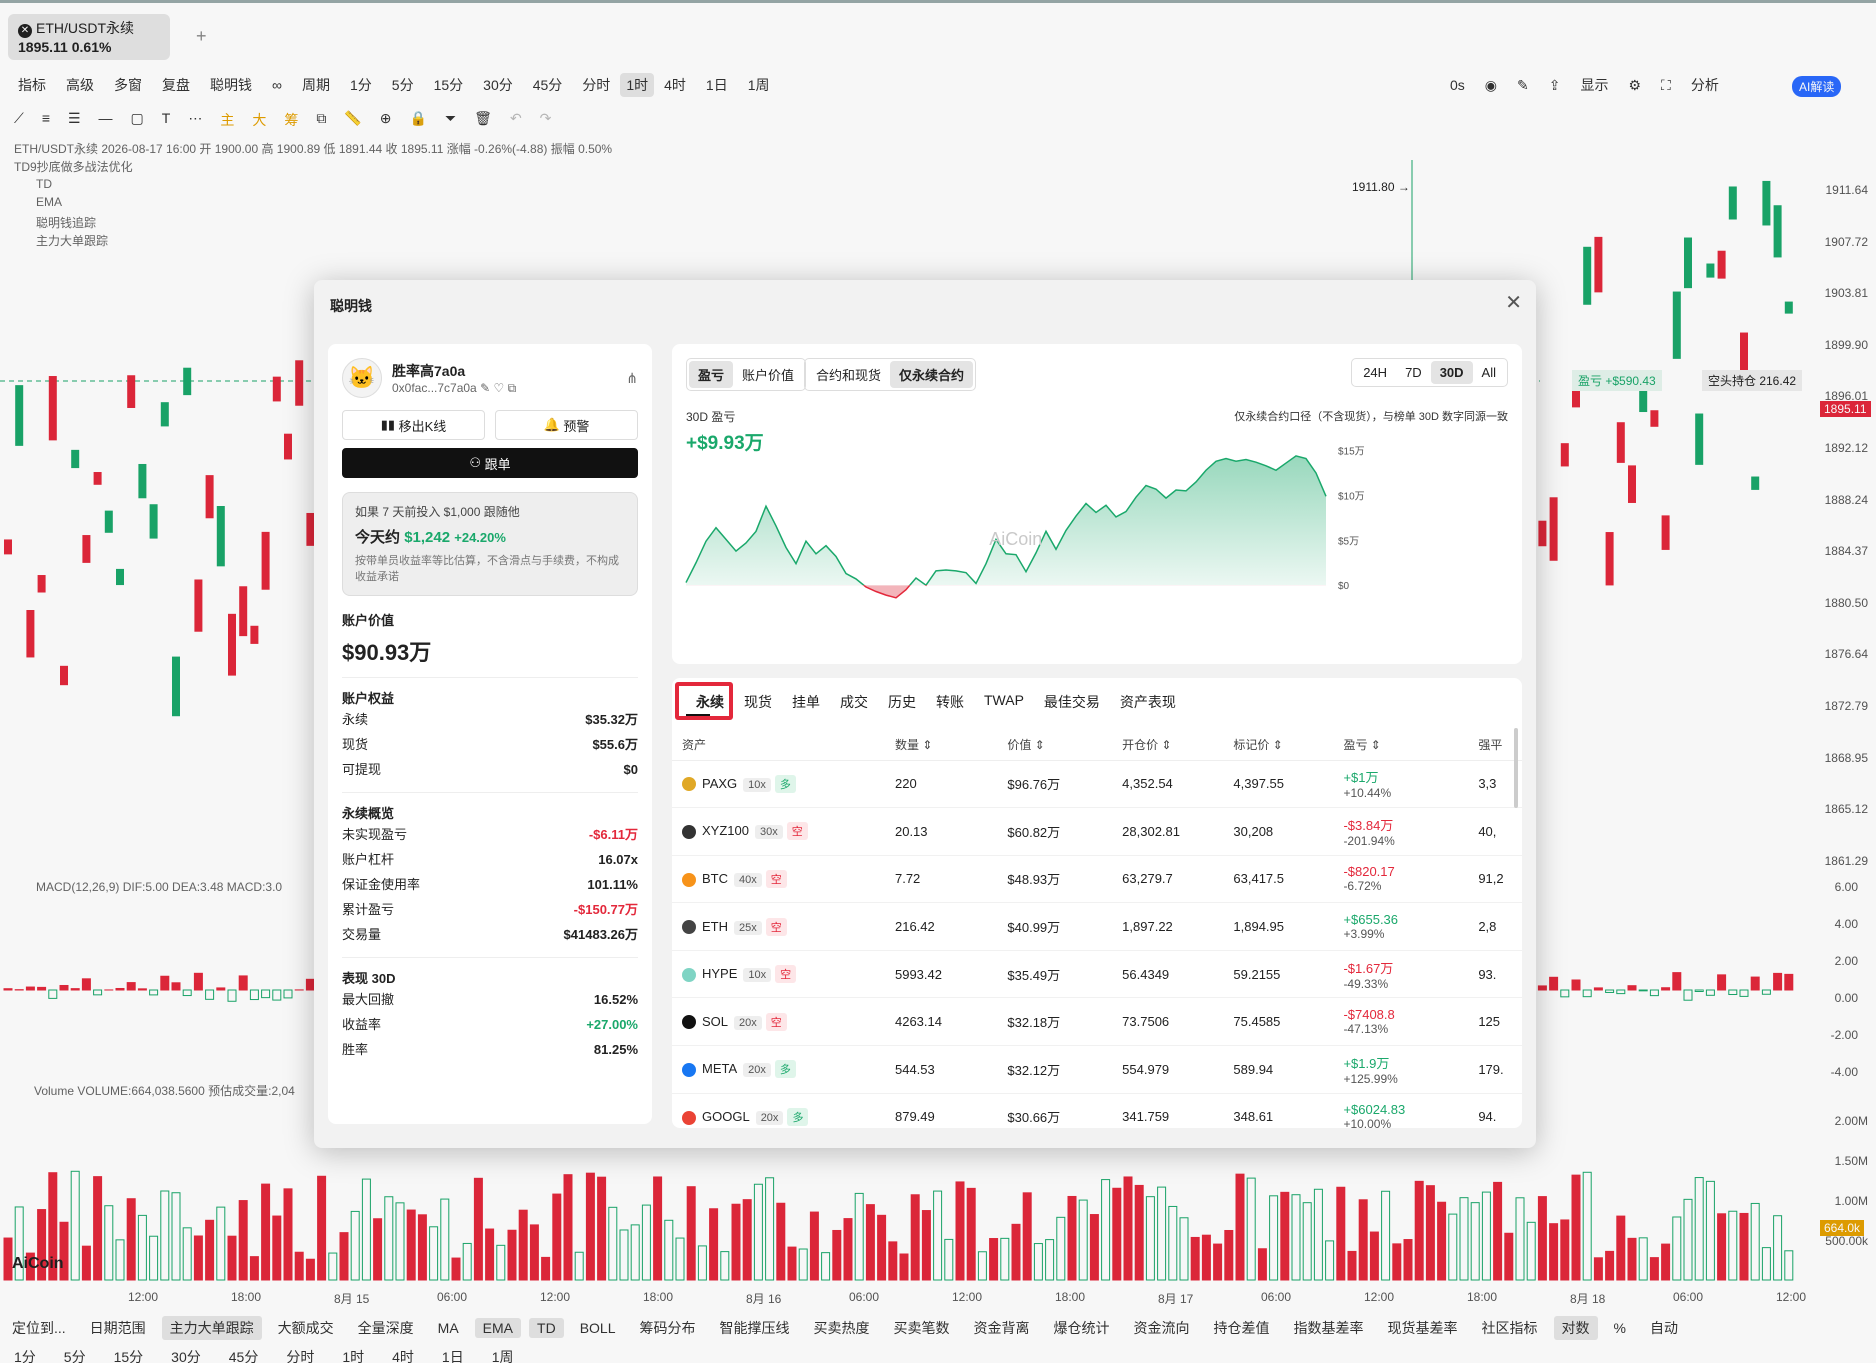 Image resolution: width=1876 pixels, height=1363 pixels. What do you see at coordinates (1401, 745) in the screenshot?
I see `column-header: 盈亏 ⇕` at bounding box center [1401, 745].